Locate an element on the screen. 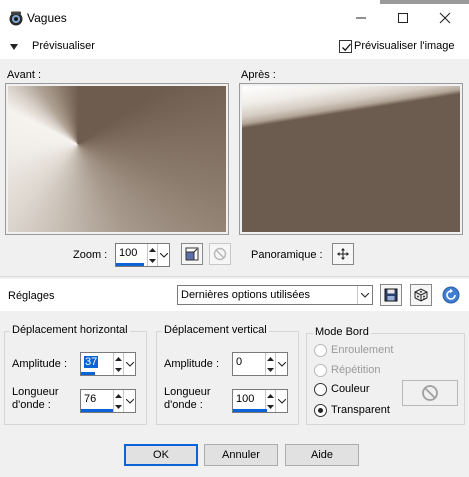 The height and width of the screenshot is (477, 469). close-icon is located at coordinates (445, 18).